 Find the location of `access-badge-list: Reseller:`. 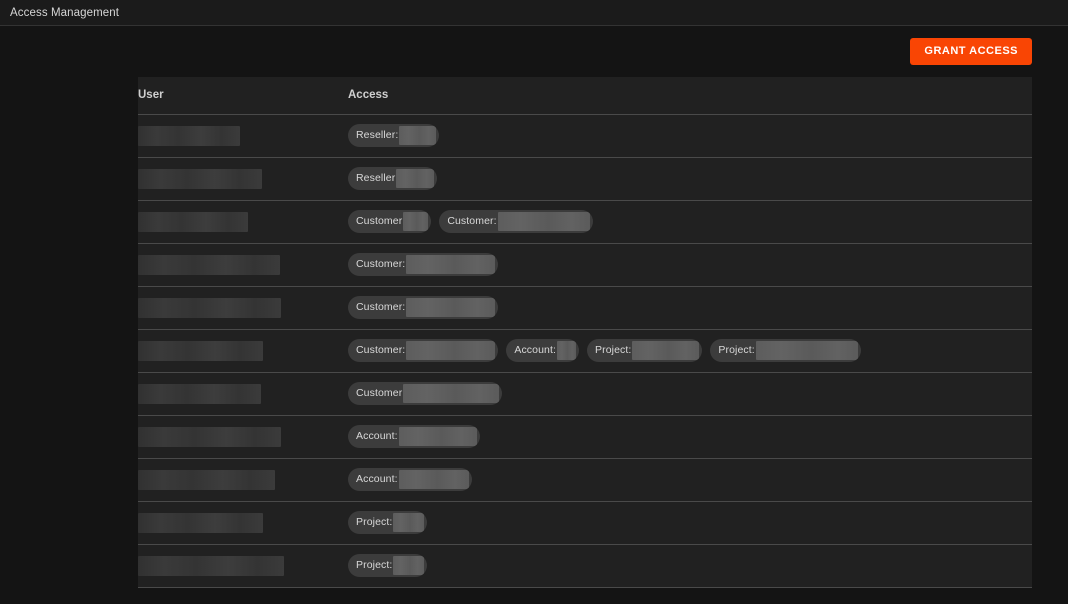

access-badge-list: Reseller: is located at coordinates (690, 135).